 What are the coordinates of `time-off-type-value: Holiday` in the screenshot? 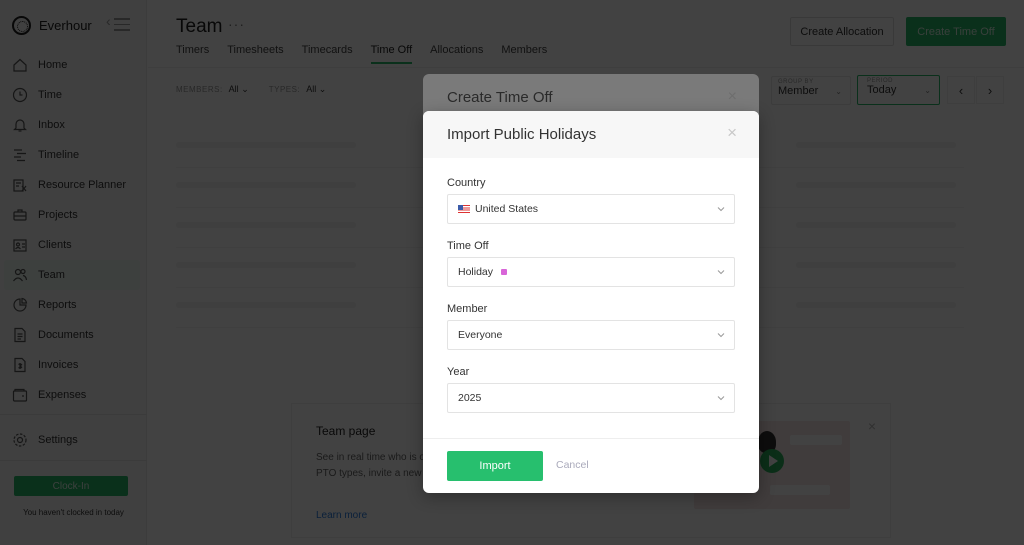 It's located at (476, 272).